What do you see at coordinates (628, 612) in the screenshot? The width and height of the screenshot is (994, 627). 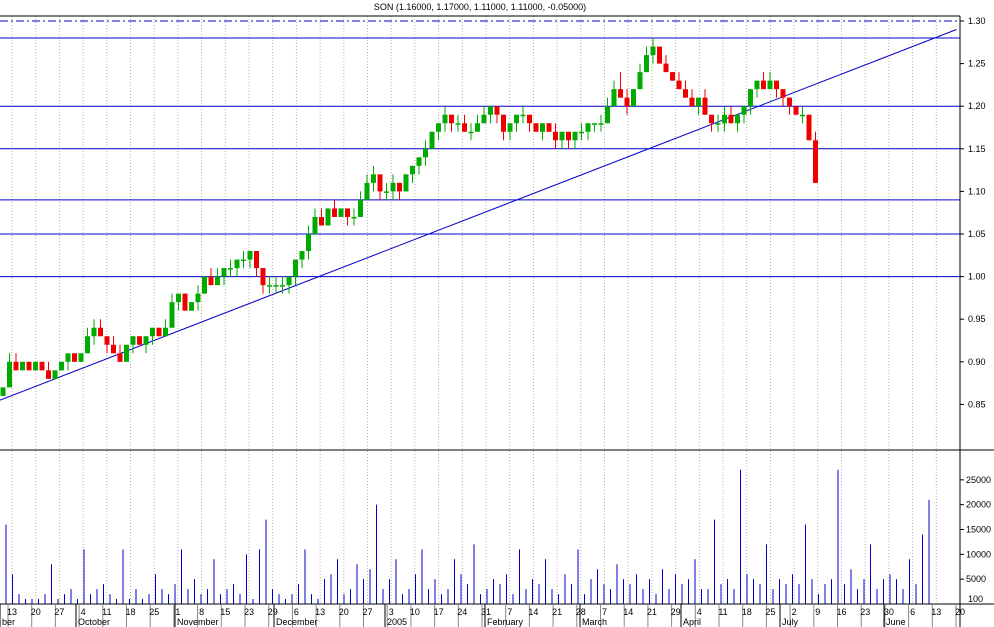 I see `day-label: 14` at bounding box center [628, 612].